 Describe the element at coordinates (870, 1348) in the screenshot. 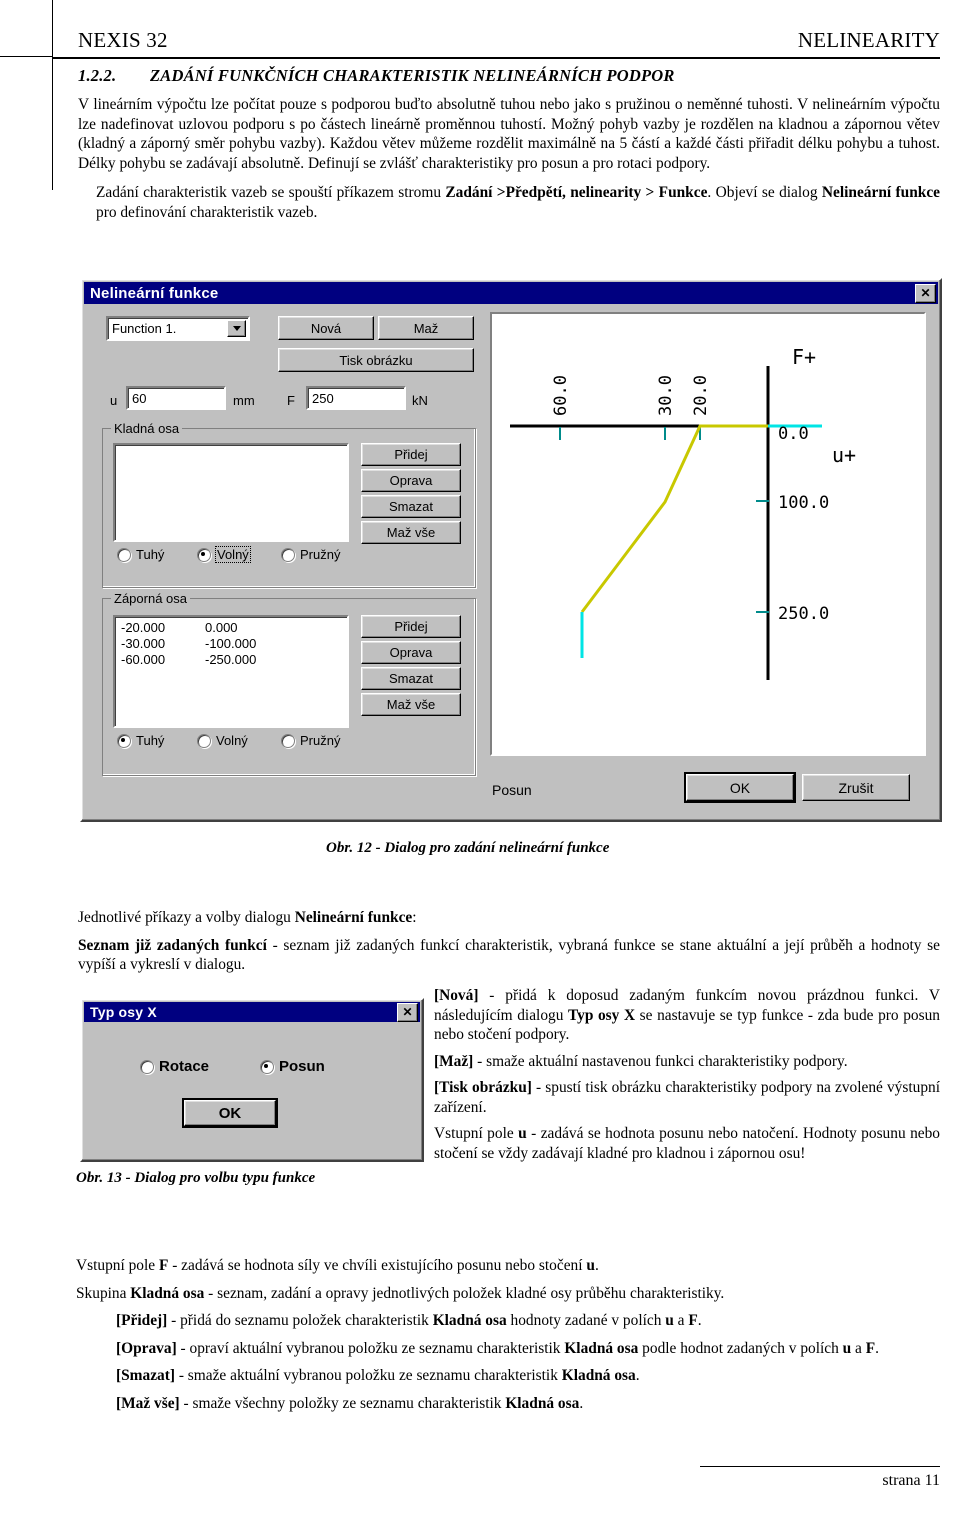

I see `bottom-t4-key4: F` at that location.